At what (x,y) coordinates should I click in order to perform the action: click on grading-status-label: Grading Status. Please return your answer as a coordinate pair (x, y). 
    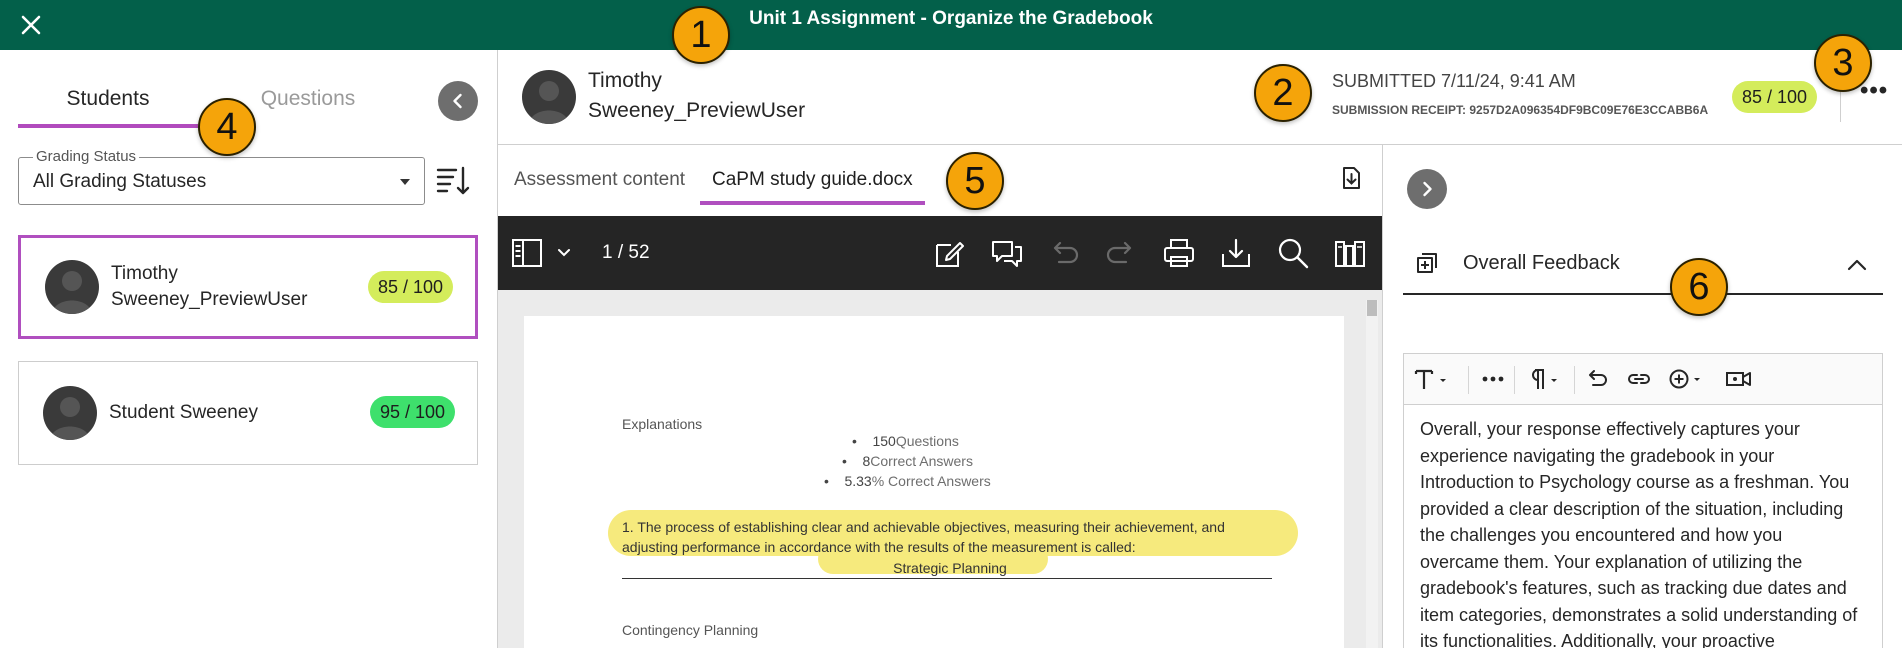
    Looking at the image, I should click on (86, 156).